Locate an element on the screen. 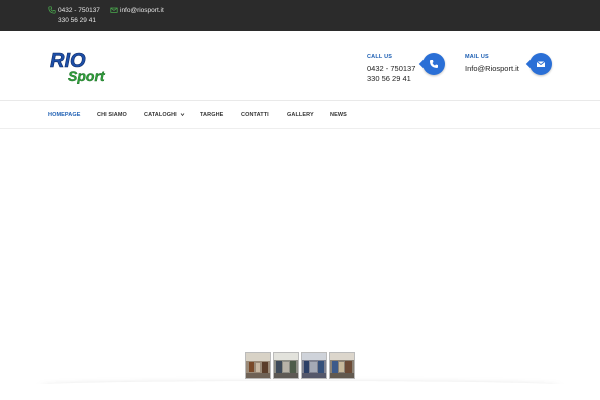  call-us-button is located at coordinates (431, 64).